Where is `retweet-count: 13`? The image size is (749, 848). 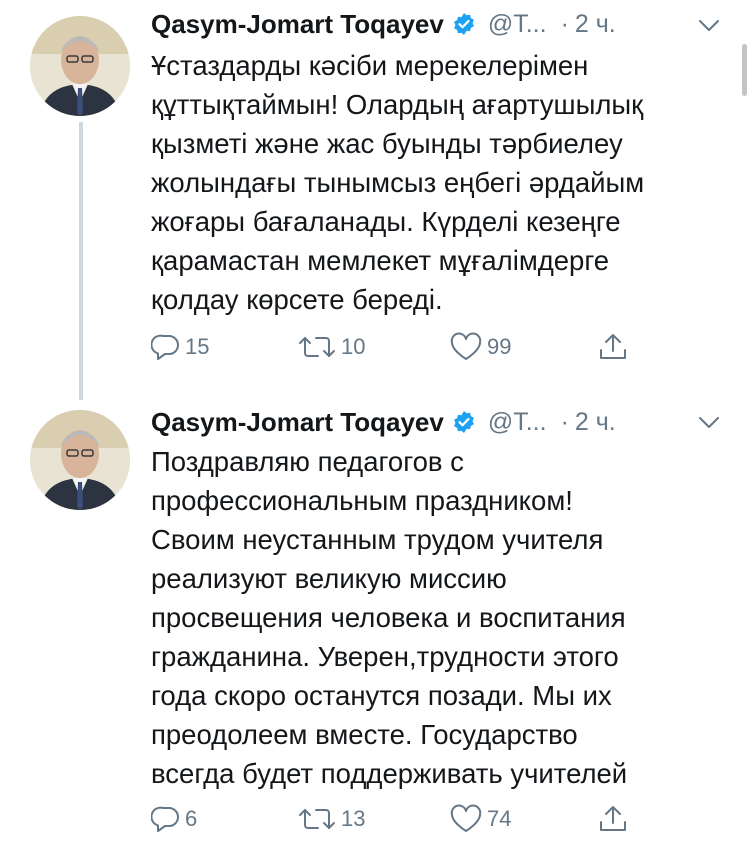
retweet-count: 13 is located at coordinates (353, 818).